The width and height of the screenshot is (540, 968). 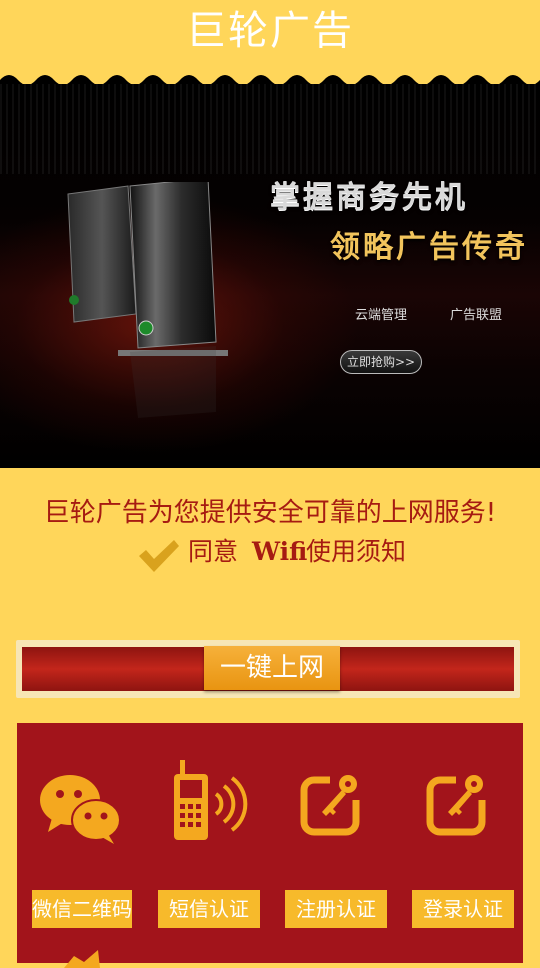 What do you see at coordinates (270, 513) in the screenshot?
I see `service-description: 巨轮广告为您提供安全可靠的上网服务!` at bounding box center [270, 513].